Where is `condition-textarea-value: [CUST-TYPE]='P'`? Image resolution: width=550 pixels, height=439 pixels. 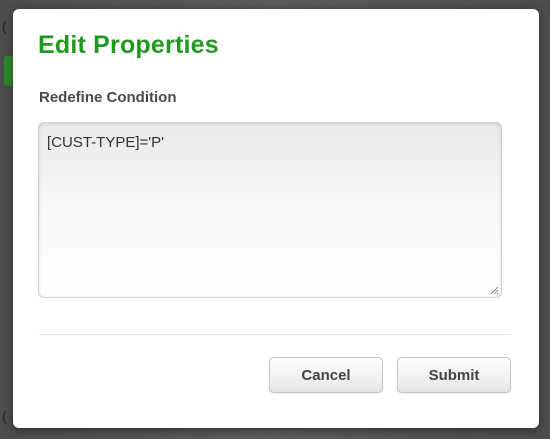
condition-textarea-value: [CUST-TYPE]='P' is located at coordinates (106, 142).